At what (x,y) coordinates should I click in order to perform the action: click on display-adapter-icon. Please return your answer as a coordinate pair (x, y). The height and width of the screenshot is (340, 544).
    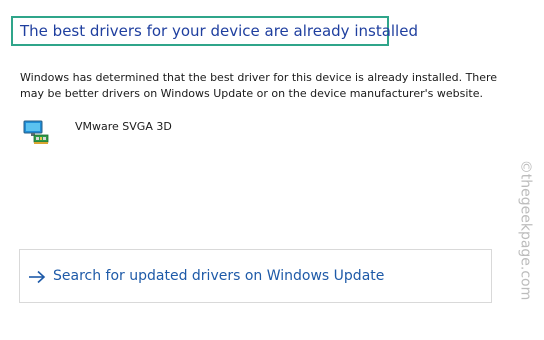
    Looking at the image, I should click on (37, 132).